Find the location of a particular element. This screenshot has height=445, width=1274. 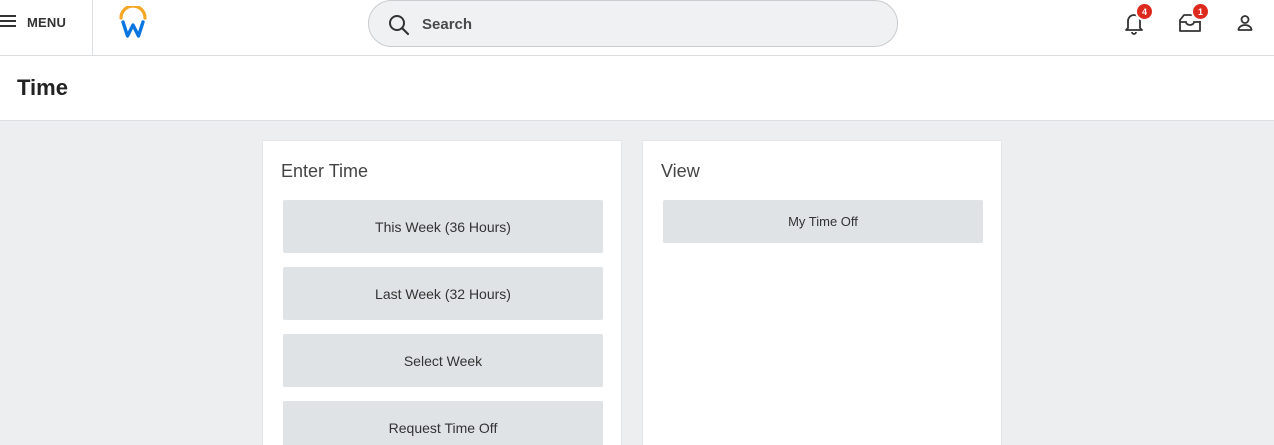

search-input: Search is located at coordinates (633, 23).